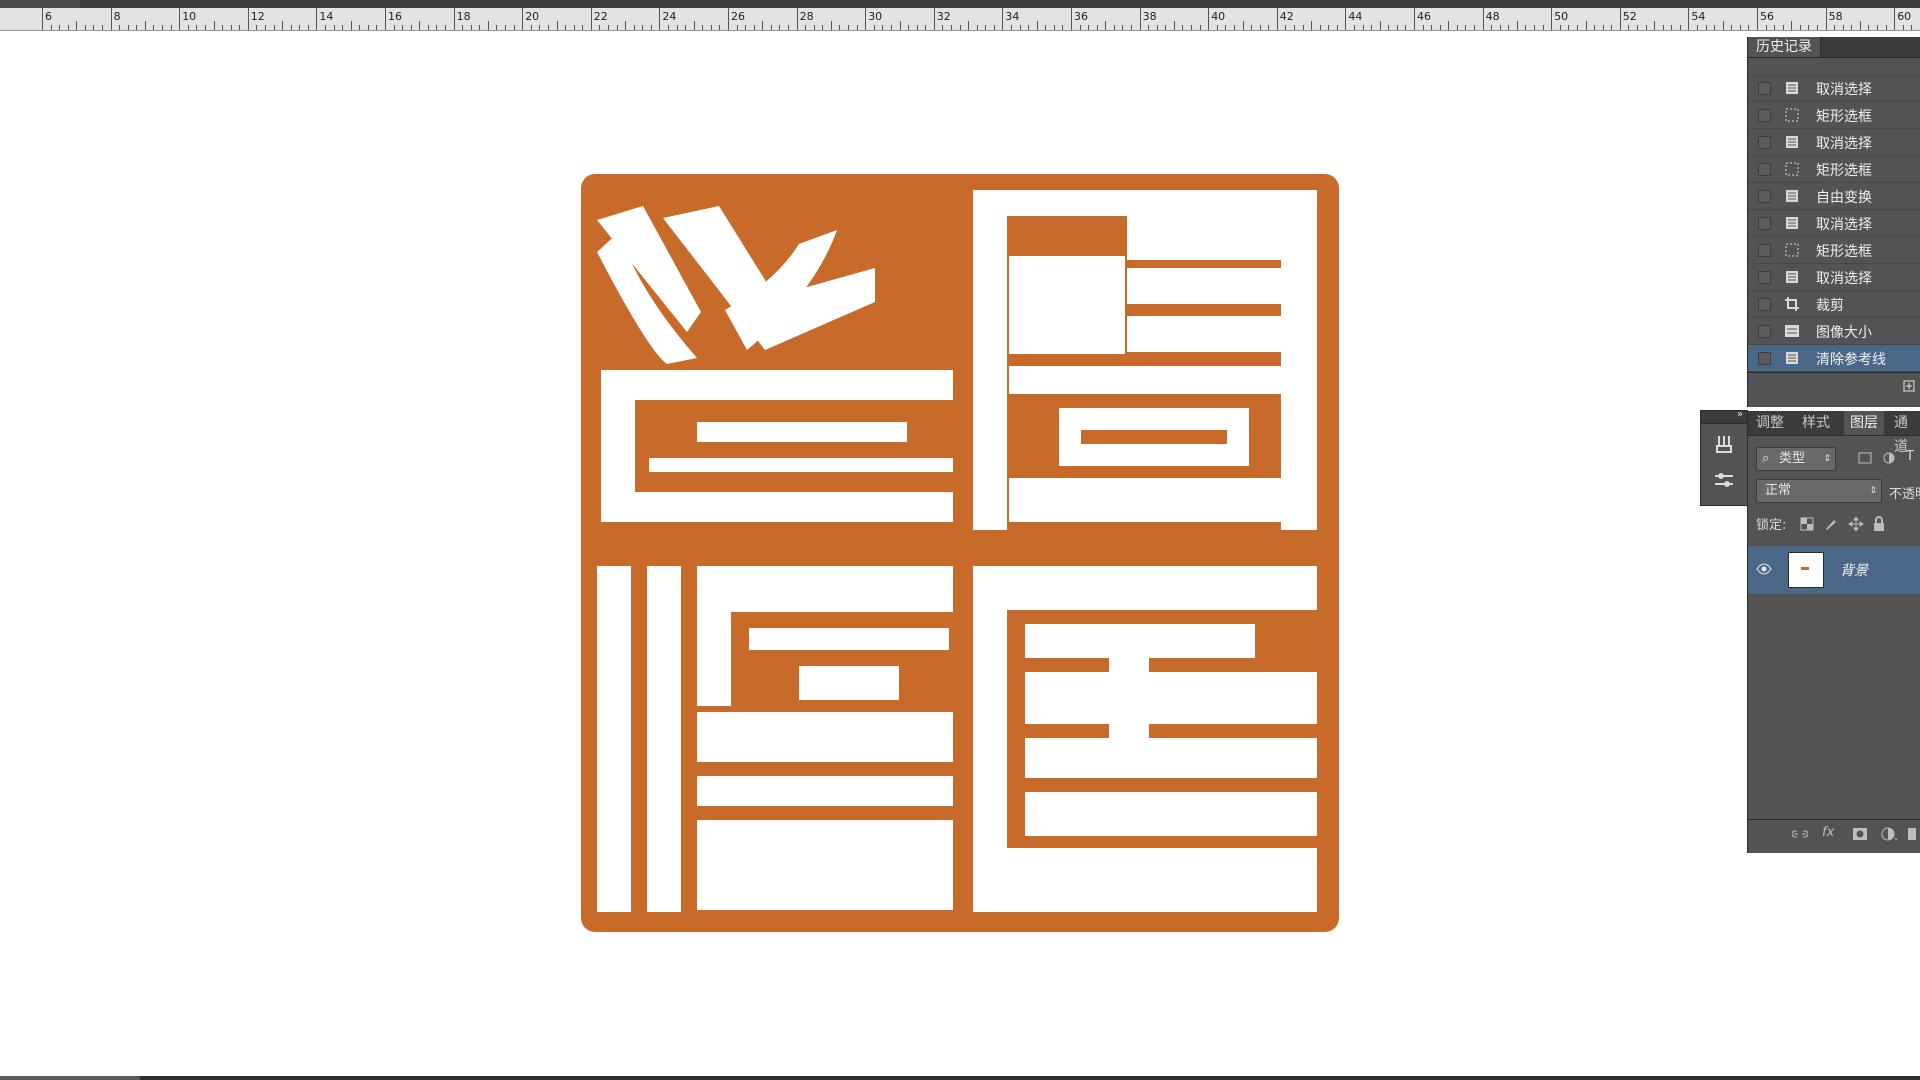 Image resolution: width=1920 pixels, height=1080 pixels. What do you see at coordinates (70, 1078) in the screenshot?
I see `bottom-scroll-indicator` at bounding box center [70, 1078].